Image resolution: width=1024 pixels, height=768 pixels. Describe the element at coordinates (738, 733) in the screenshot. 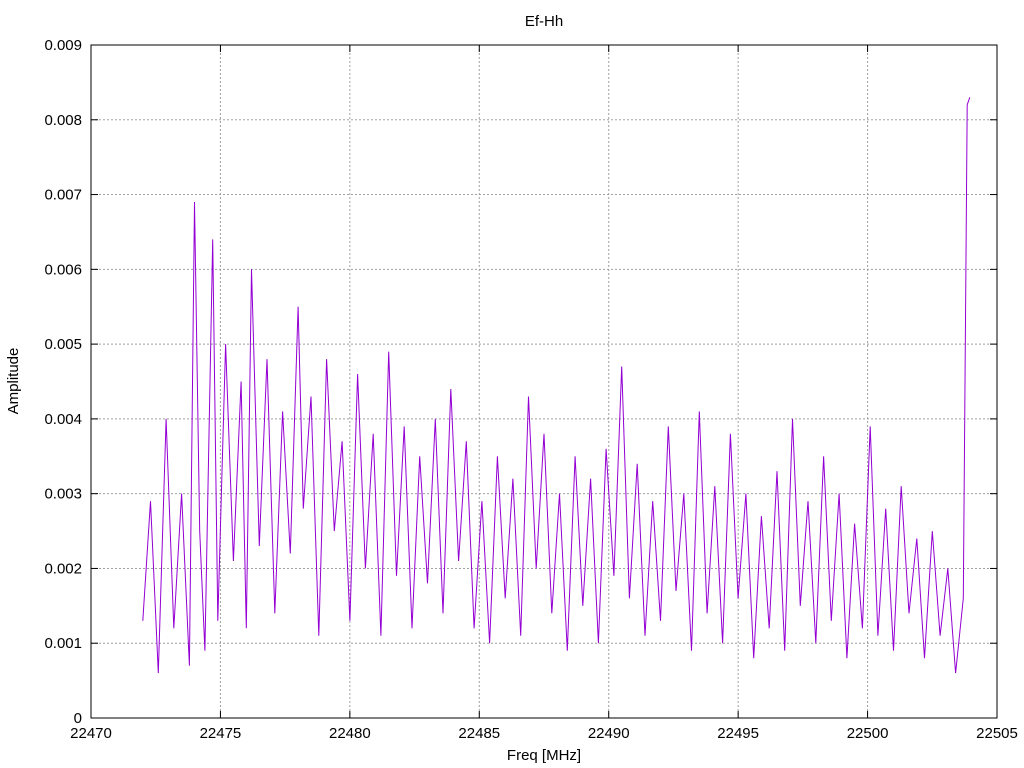

I see `x-tick-label: 22495` at that location.